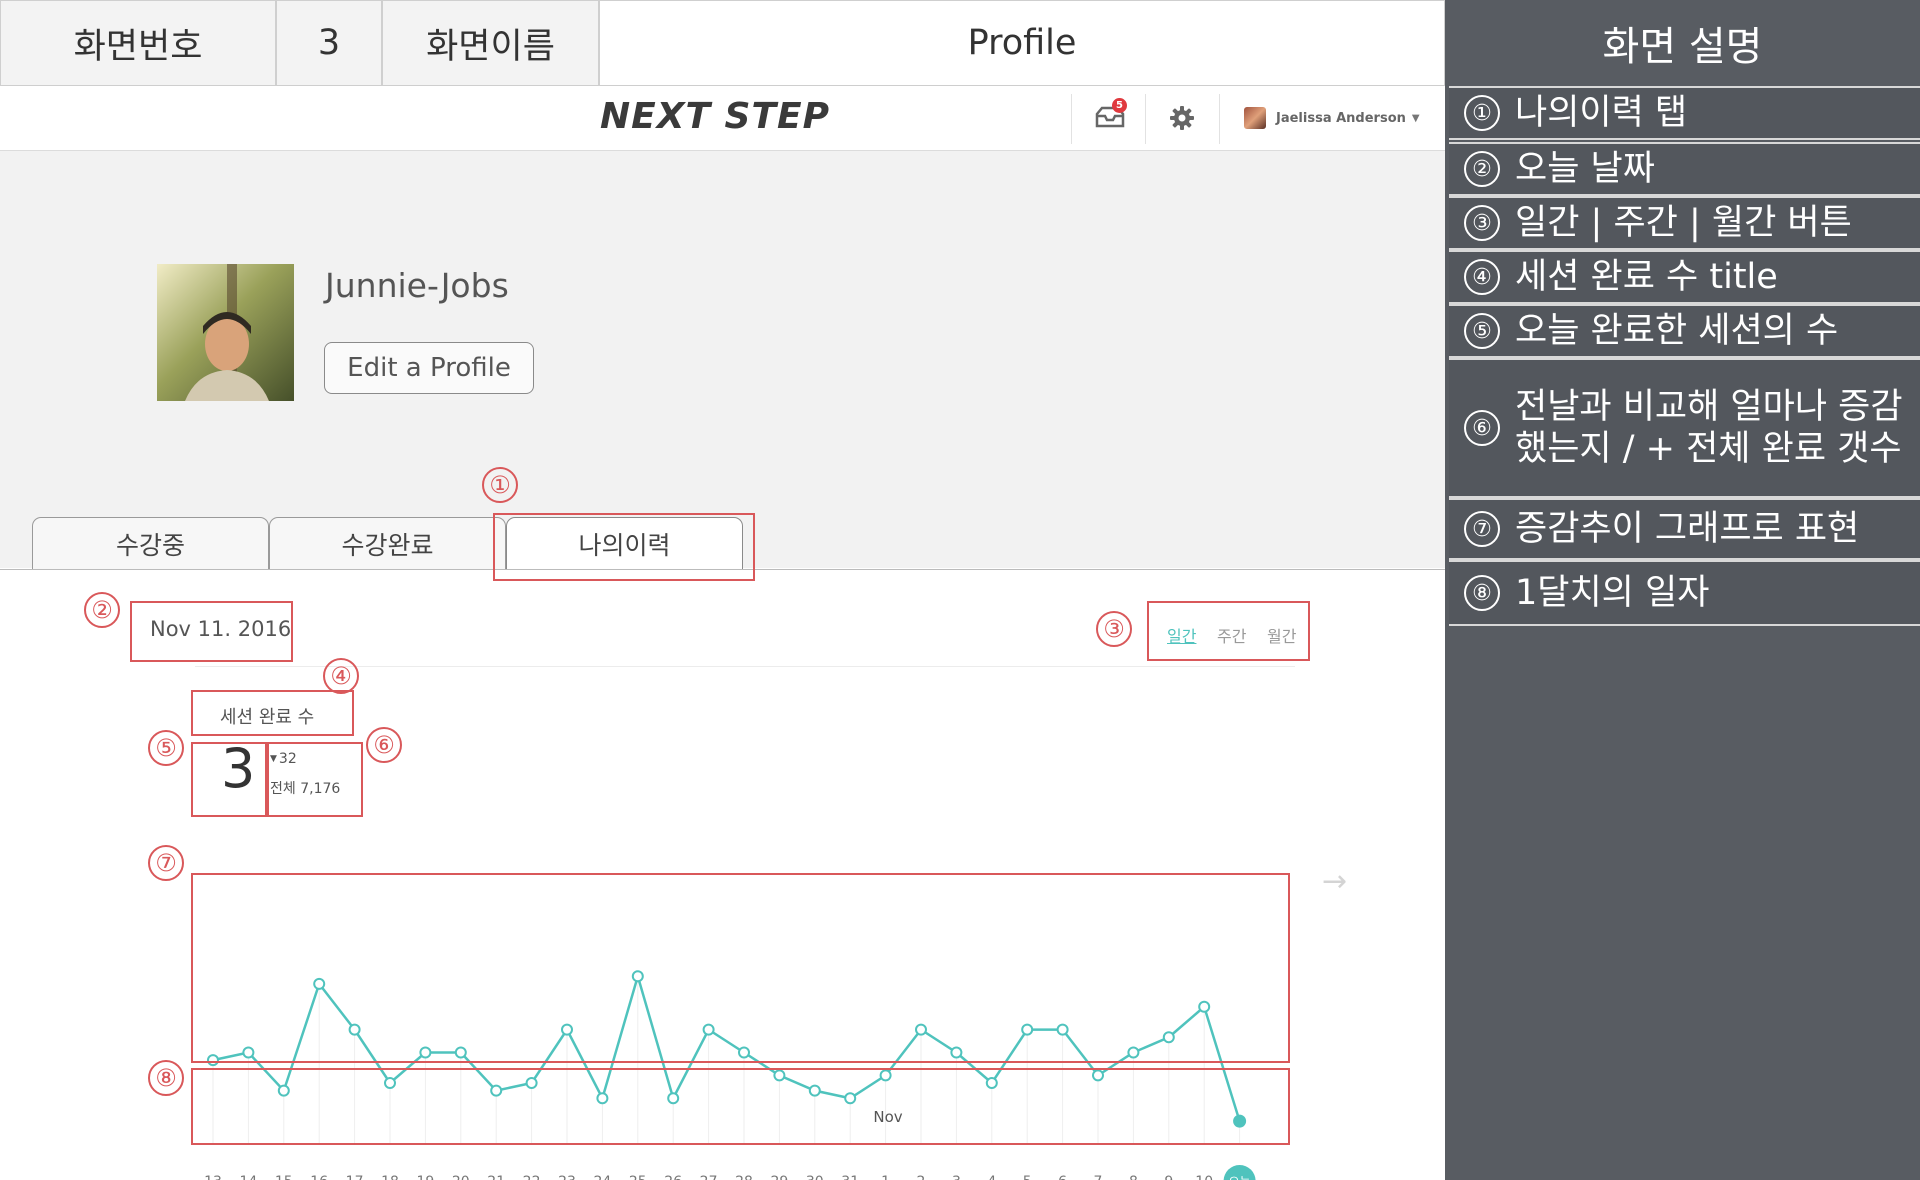 The height and width of the screenshot is (1180, 1920). What do you see at coordinates (1612, 593) in the screenshot?
I see `panel-item-text: 1달치의 일자` at bounding box center [1612, 593].